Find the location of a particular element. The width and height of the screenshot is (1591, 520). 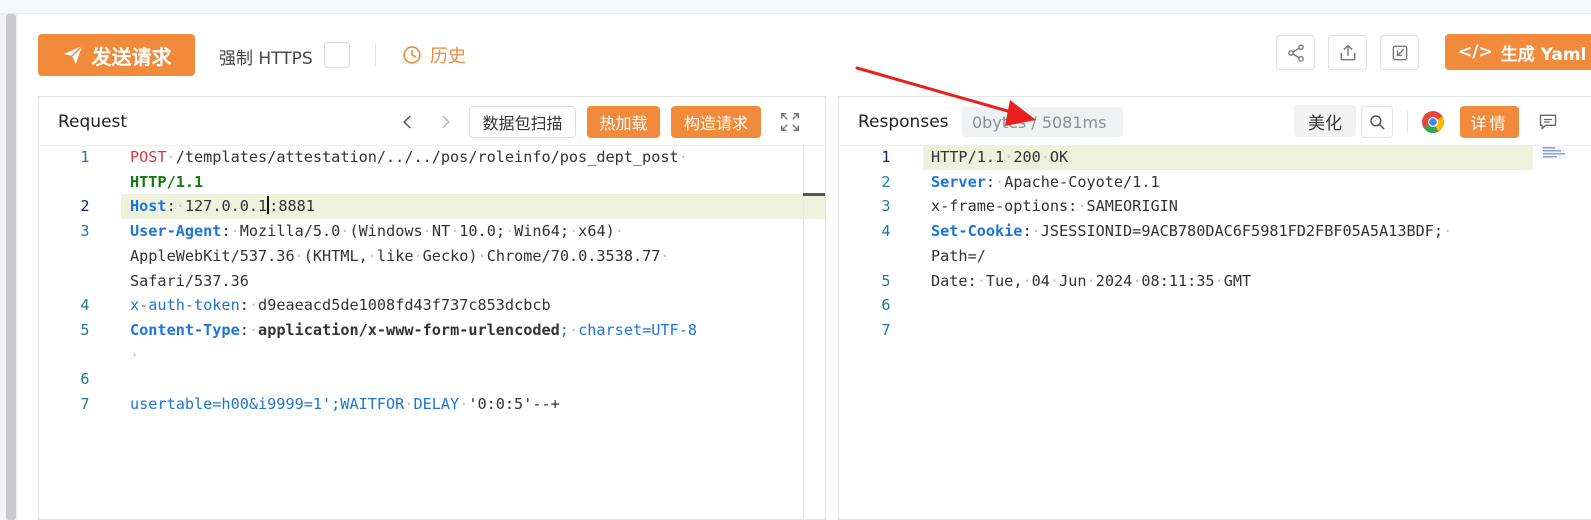

code-token: OK is located at coordinates (1059, 157).